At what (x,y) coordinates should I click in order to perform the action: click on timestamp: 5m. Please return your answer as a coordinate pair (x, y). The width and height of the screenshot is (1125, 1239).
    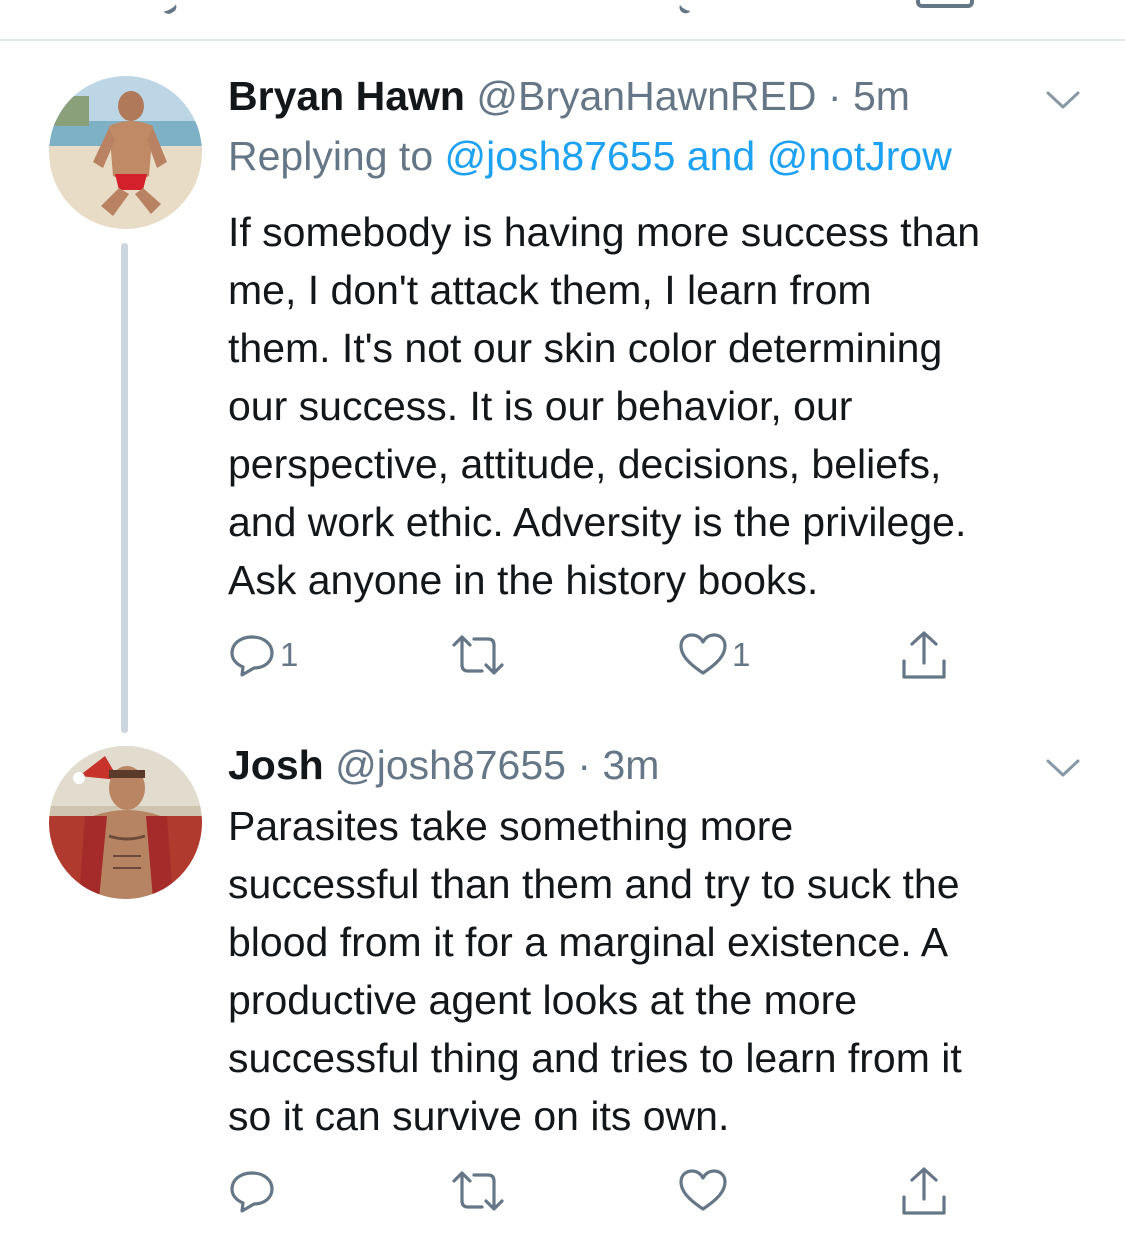
    Looking at the image, I should click on (881, 96).